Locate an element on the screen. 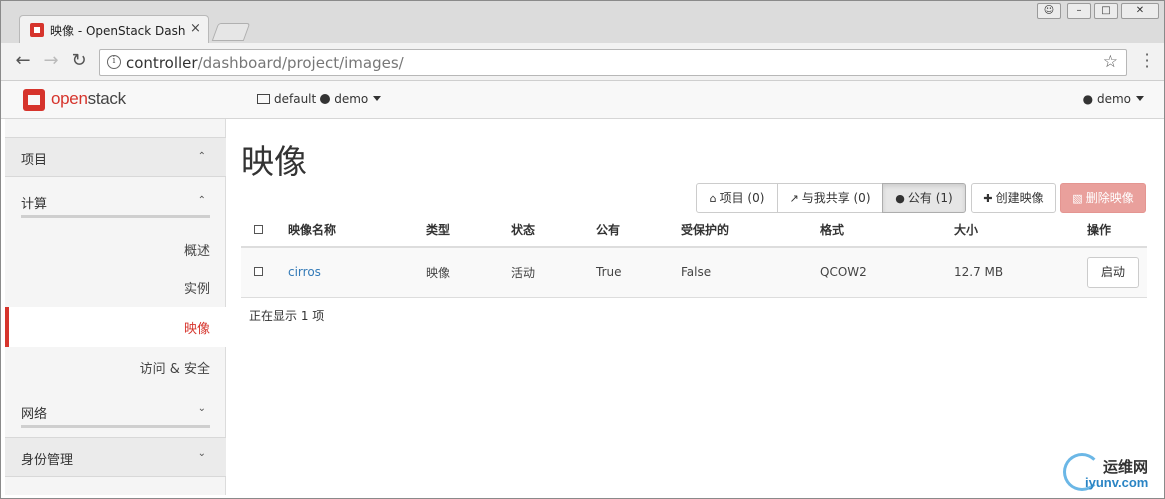  button-label: 创建映像 is located at coordinates (1019, 198).